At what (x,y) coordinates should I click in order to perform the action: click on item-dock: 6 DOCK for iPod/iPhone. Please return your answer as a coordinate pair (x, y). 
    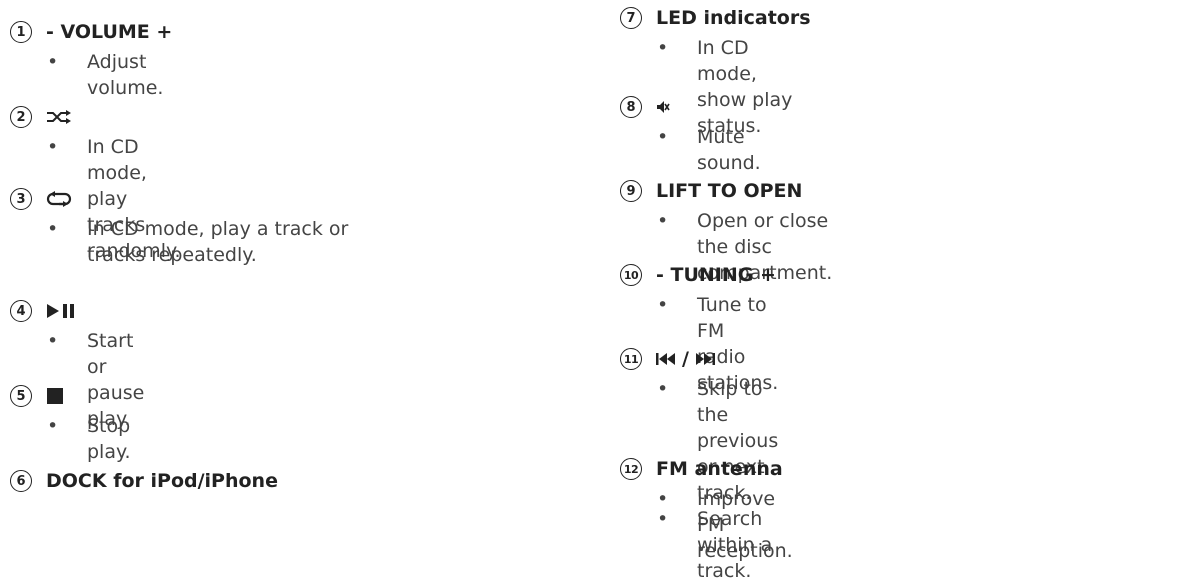
    Looking at the image, I should click on (144, 481).